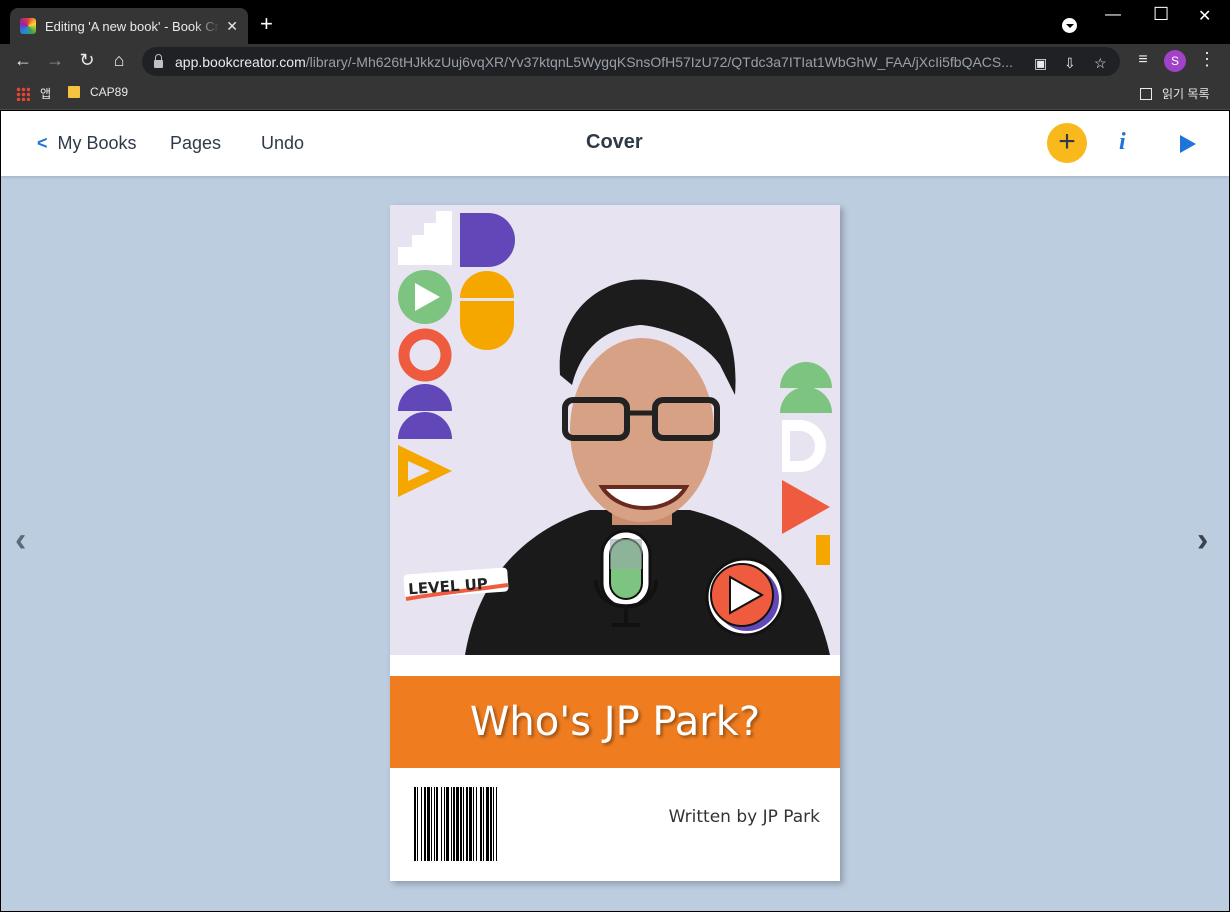 The height and width of the screenshot is (912, 1230). Describe the element at coordinates (55, 60) in the screenshot. I see `forward-icon: →` at that location.